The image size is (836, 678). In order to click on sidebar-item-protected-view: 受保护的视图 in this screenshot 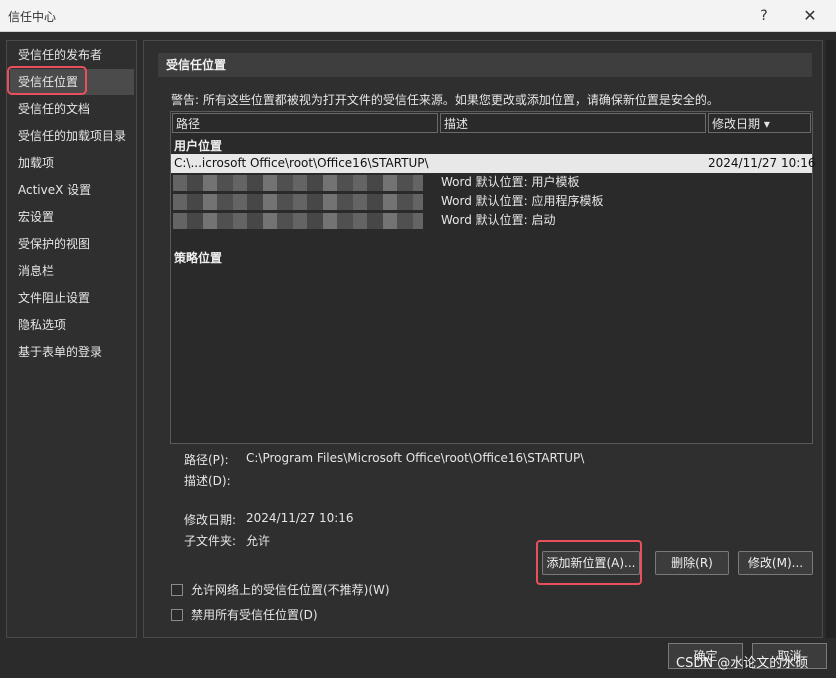, I will do `click(72, 244)`.